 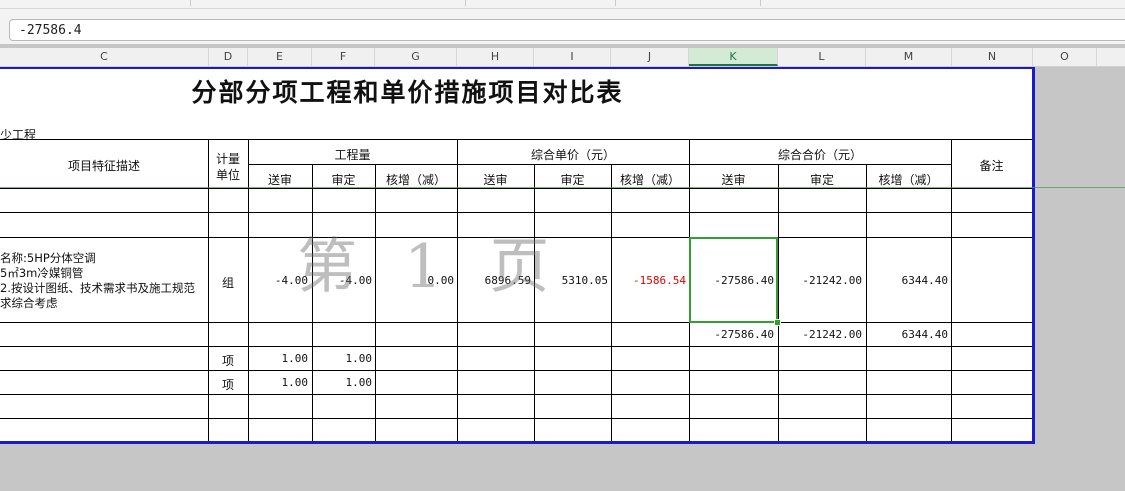 What do you see at coordinates (495, 180) in the screenshot?
I see `header-price-submitted: 送审` at bounding box center [495, 180].